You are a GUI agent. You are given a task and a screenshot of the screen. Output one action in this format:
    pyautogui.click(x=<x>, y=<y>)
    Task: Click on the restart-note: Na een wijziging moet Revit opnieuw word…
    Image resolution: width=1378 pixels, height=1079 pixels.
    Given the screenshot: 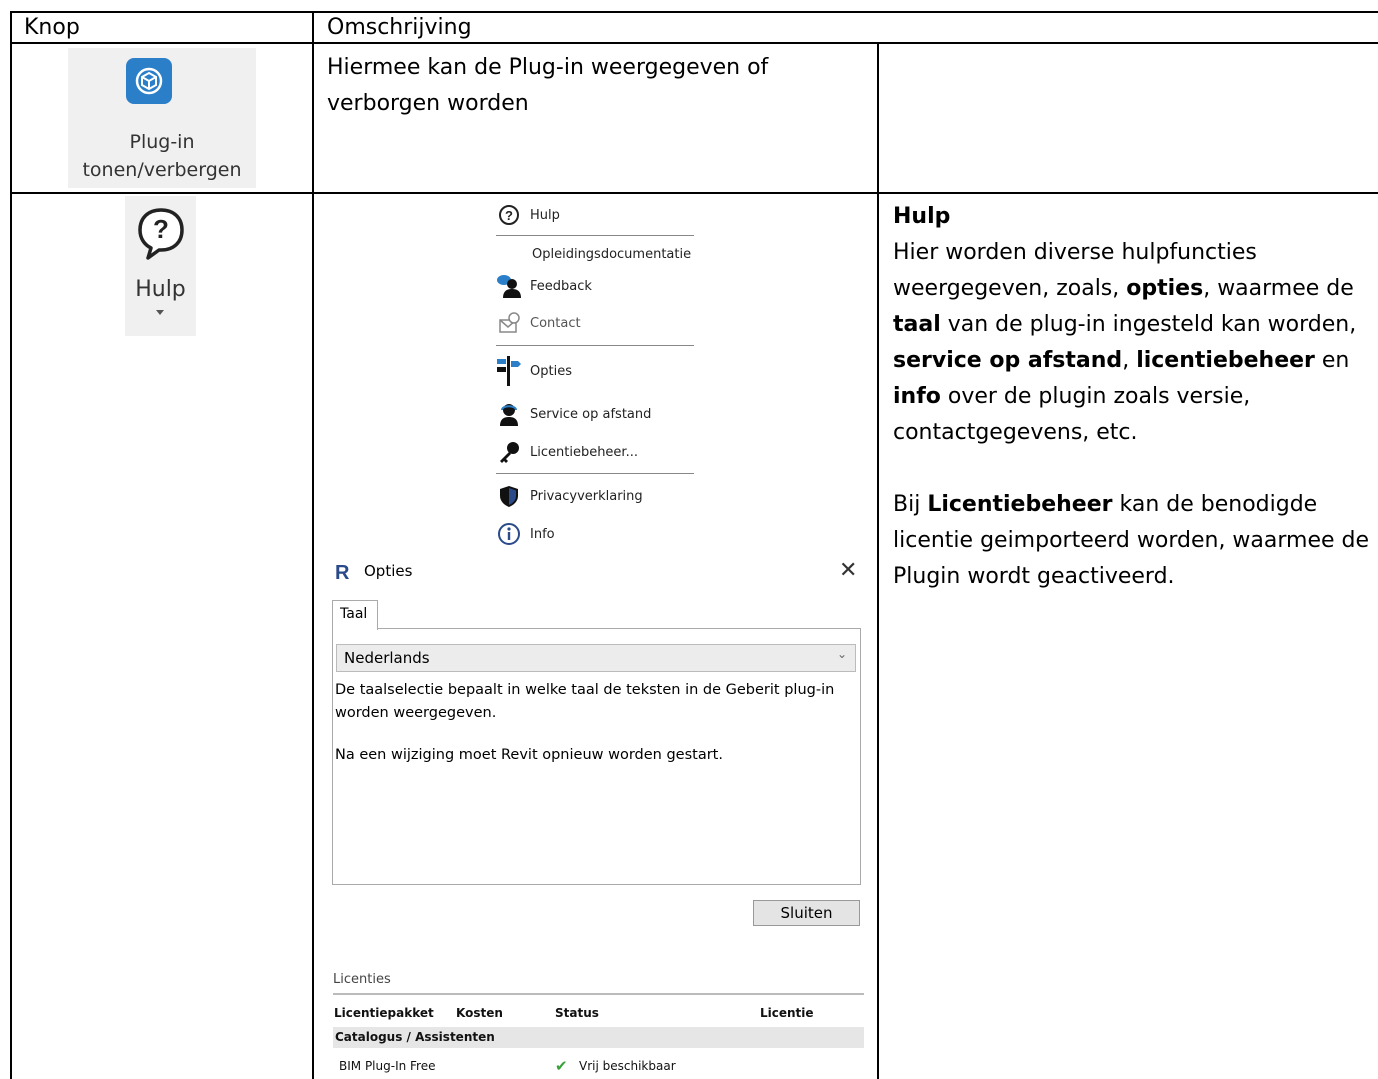 What is the action you would take?
    pyautogui.click(x=529, y=755)
    